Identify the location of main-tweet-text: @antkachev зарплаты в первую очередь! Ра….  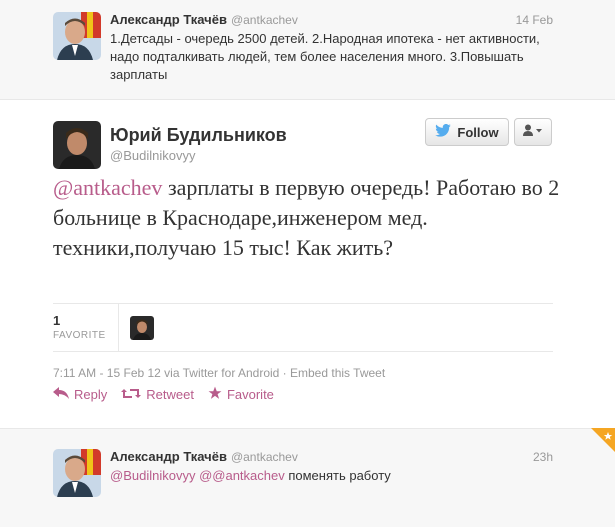
(308, 218).